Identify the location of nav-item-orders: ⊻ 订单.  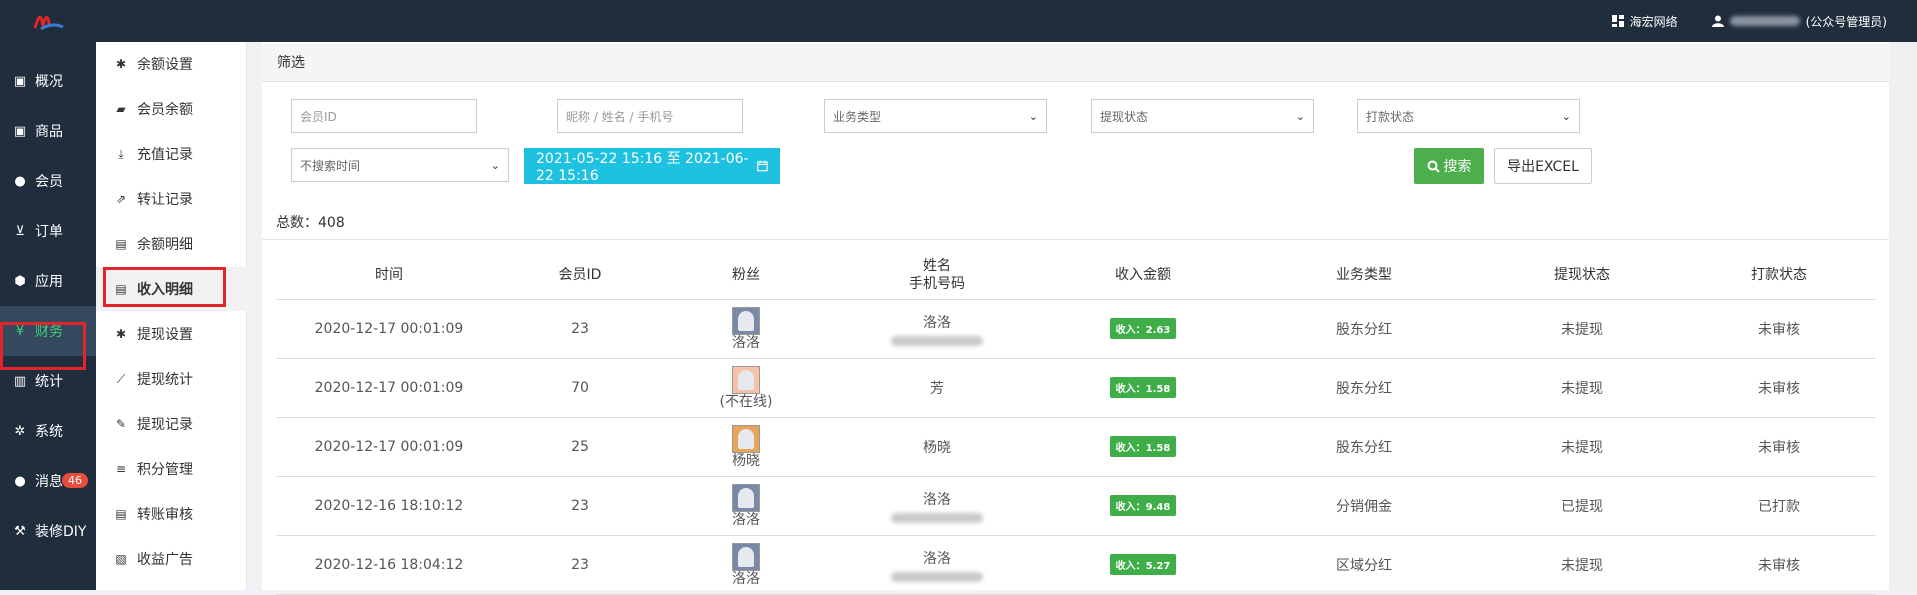
(48, 231).